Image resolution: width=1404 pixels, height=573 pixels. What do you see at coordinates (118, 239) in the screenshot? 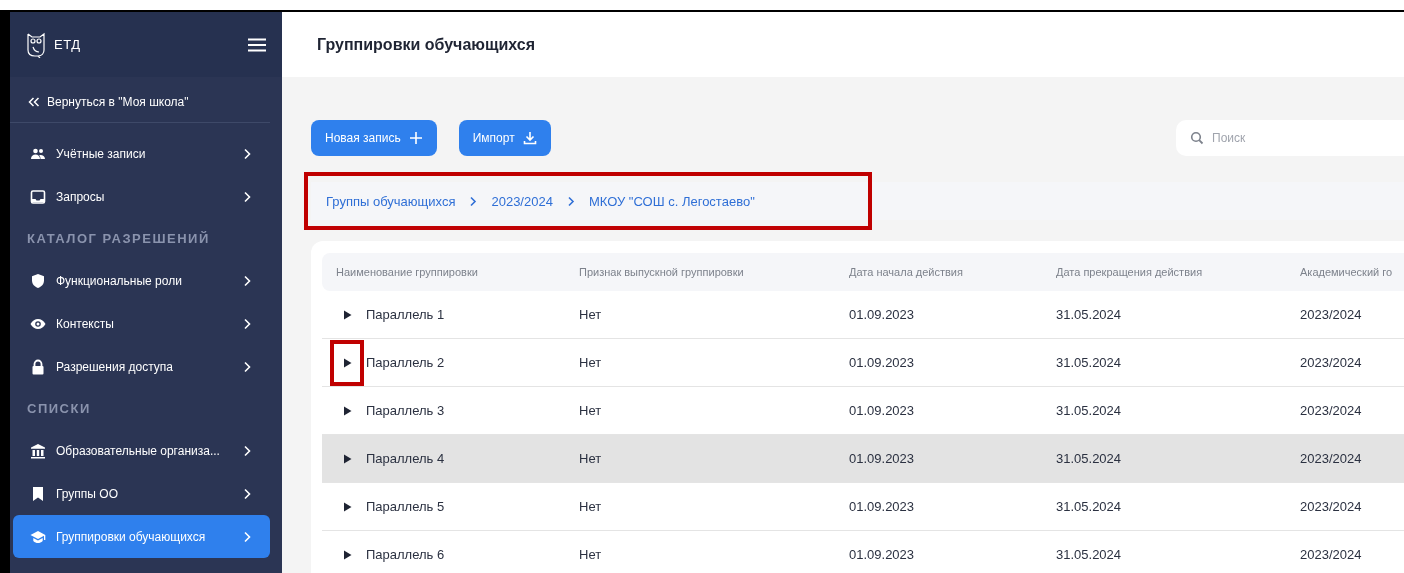
I see `section-heading: КАТАЛОГ РАЗРЕШЕНИЙ` at bounding box center [118, 239].